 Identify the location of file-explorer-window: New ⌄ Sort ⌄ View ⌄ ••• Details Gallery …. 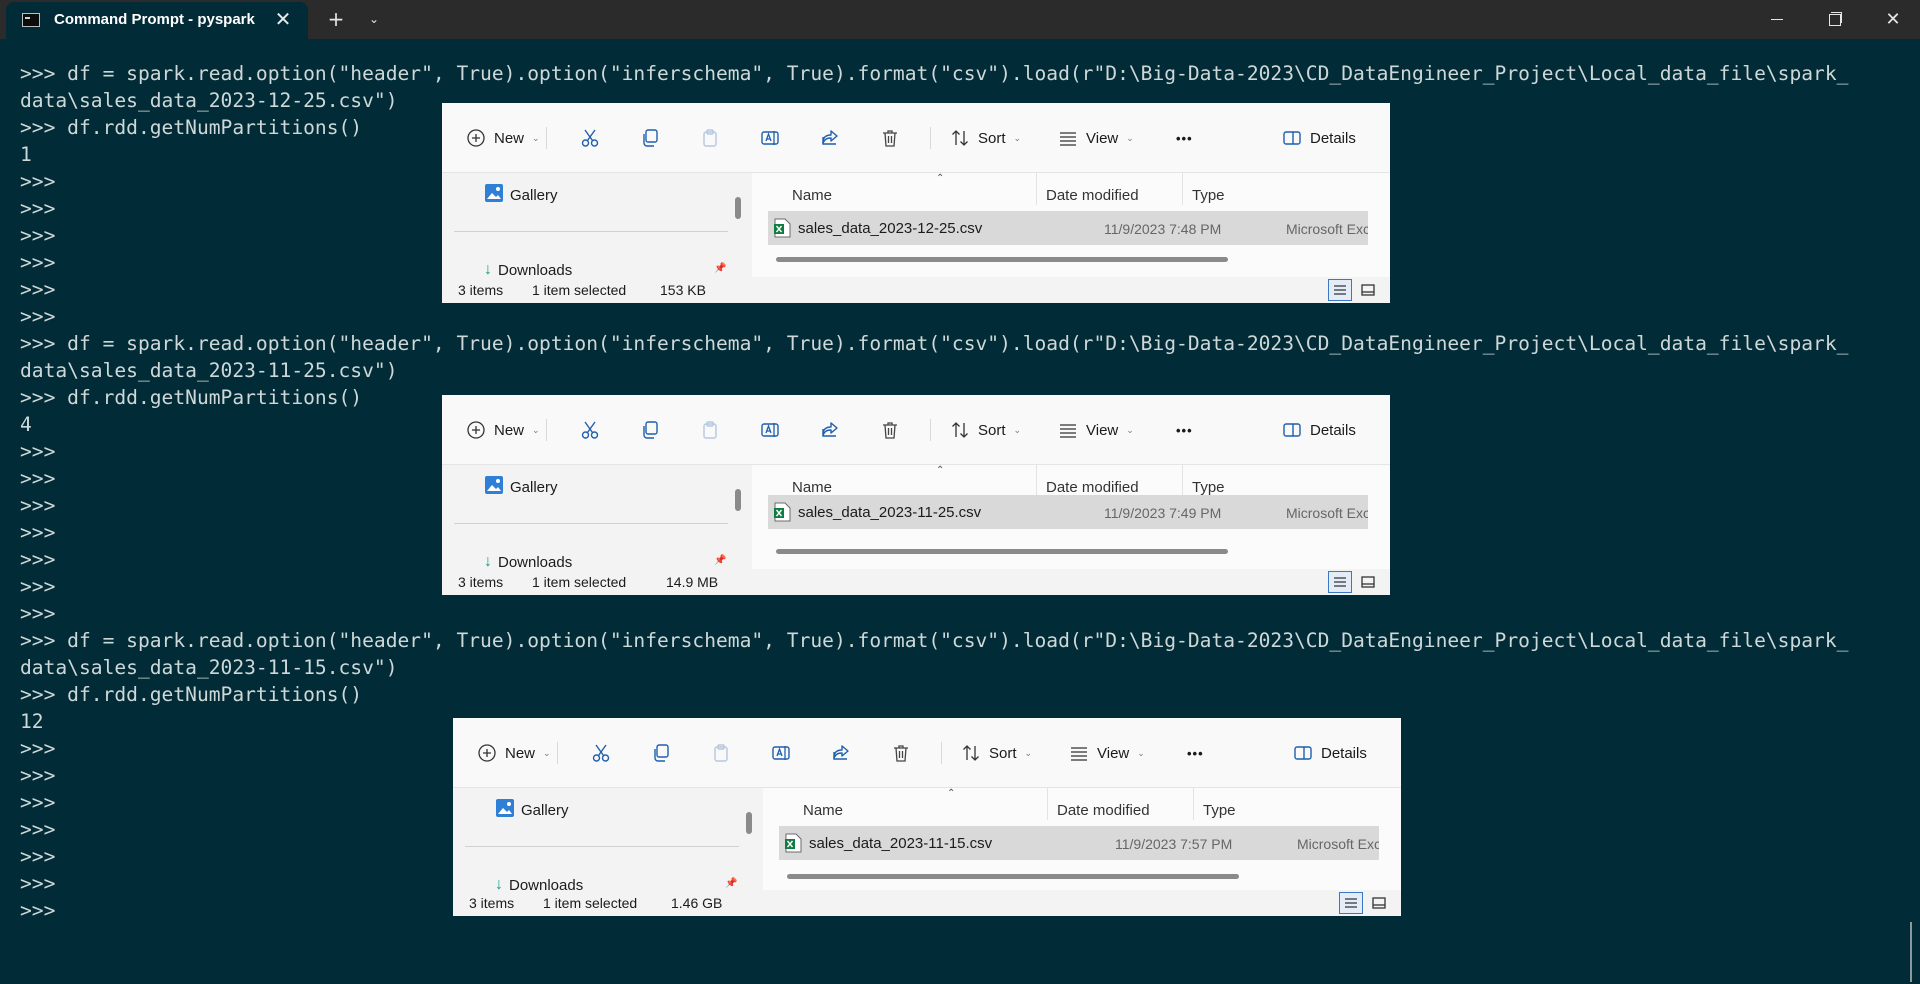
(916, 203).